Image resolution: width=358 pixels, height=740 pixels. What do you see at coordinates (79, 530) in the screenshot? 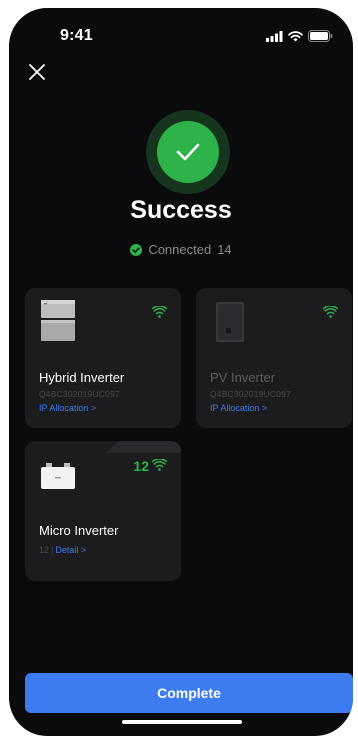
I see `device-name: Micro Inverter` at bounding box center [79, 530].